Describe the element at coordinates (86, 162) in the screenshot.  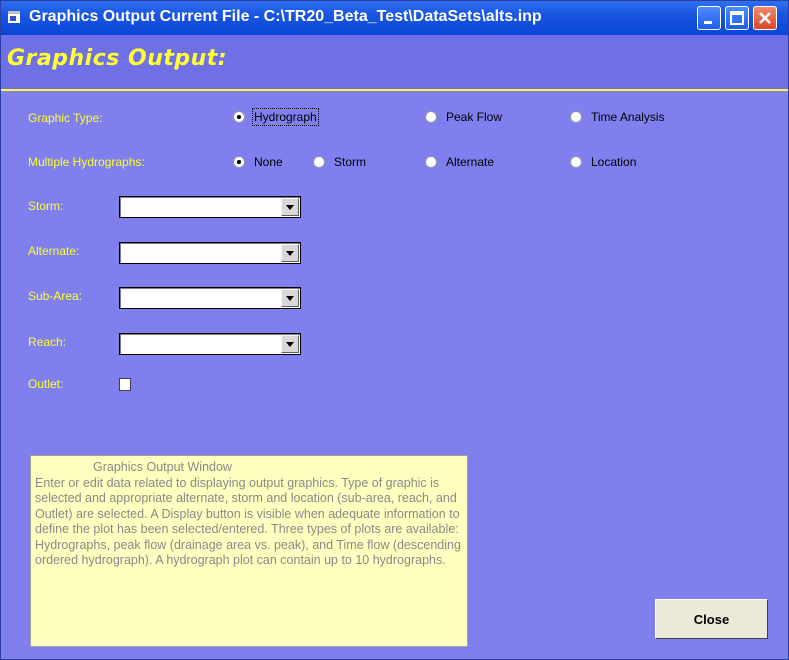
I see `multiple-hydrographs-label: Multiple Hydrographs:` at that location.